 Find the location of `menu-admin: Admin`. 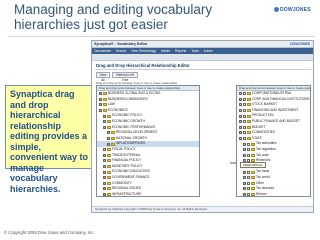

menu-admin: Admin is located at coordinates (165, 51).